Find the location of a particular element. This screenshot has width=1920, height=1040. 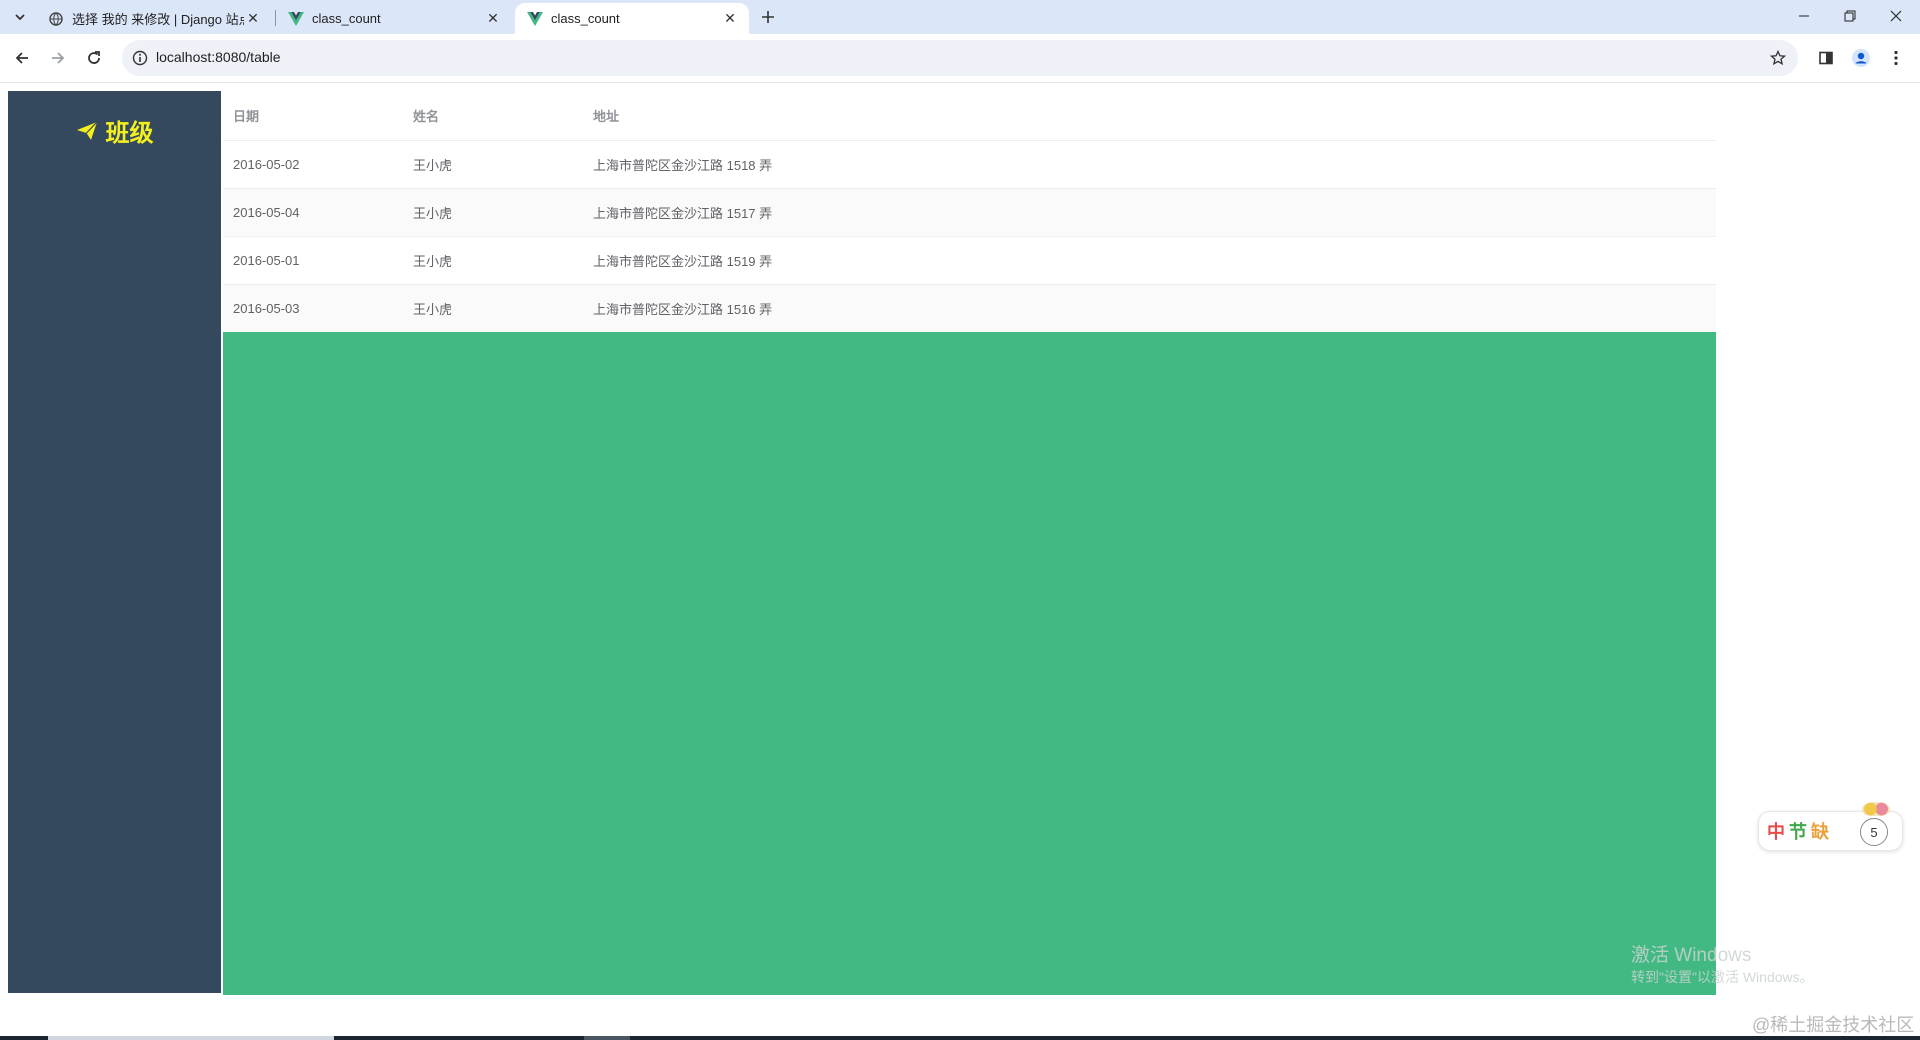

table-header: 日期 姓名 地址 is located at coordinates (969, 116).